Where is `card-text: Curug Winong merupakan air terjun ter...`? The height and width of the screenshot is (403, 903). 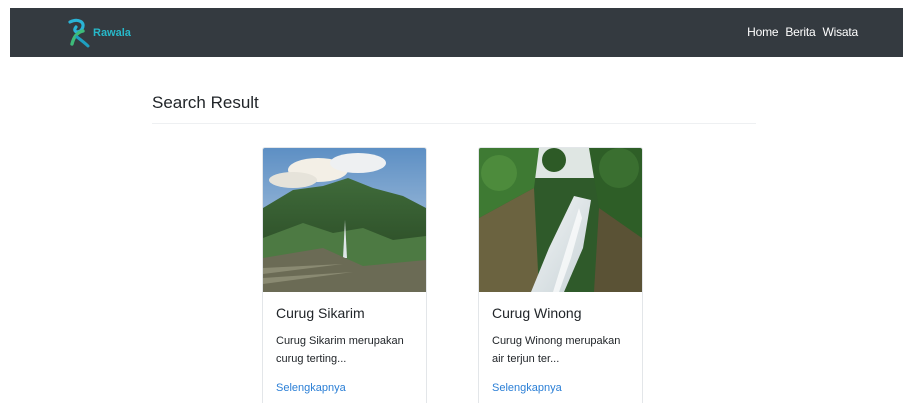 card-text: Curug Winong merupakan air terjun ter... is located at coordinates (556, 350).